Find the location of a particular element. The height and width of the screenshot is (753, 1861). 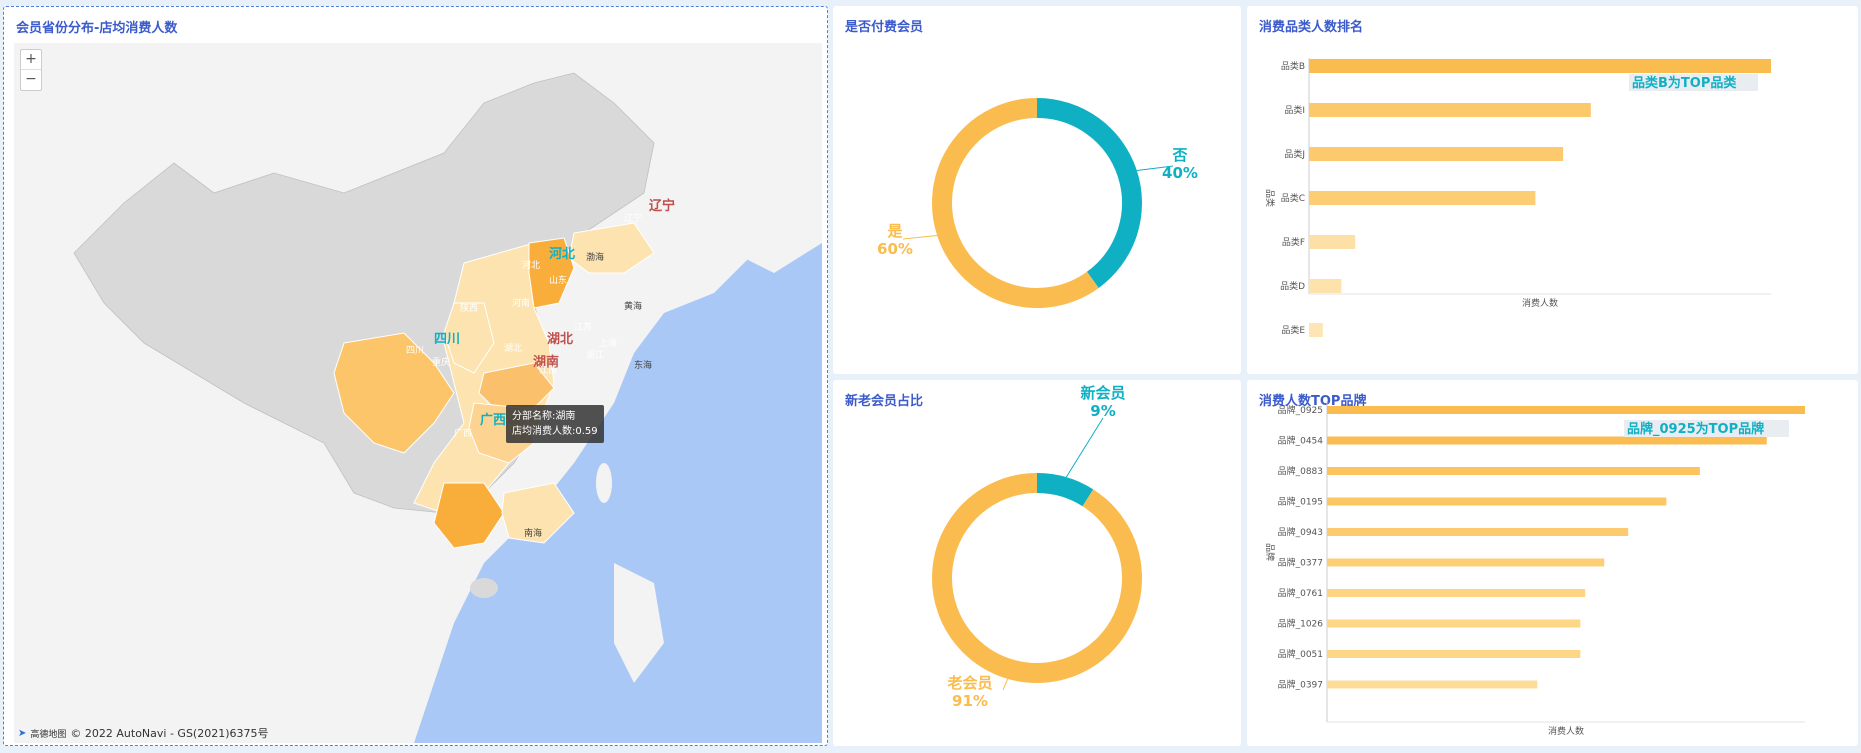

paid-member-panel: 是否付费会员 否 40% 是 60% is located at coordinates (1037, 190).